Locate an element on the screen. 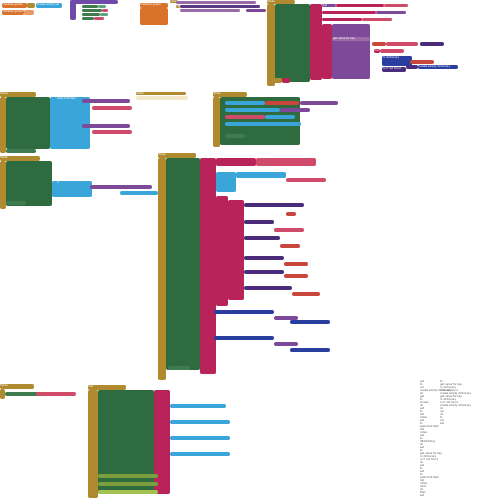  or-if-not-found: or if not found is located at coordinates (394, 69).